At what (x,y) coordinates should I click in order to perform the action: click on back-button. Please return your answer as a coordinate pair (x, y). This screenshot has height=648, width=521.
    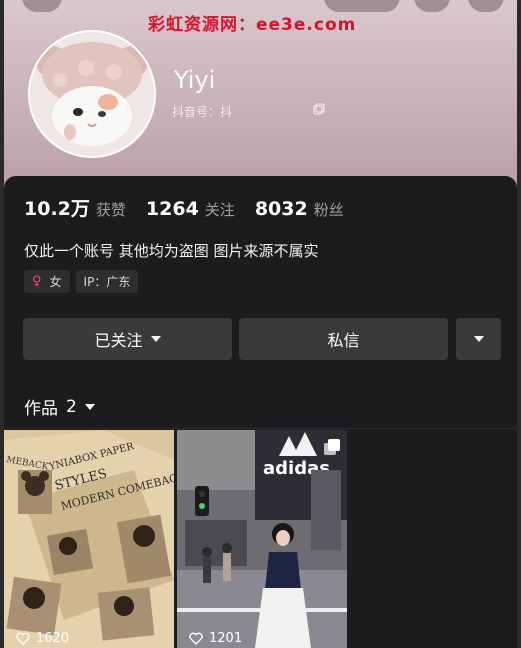
    Looking at the image, I should click on (42, 6).